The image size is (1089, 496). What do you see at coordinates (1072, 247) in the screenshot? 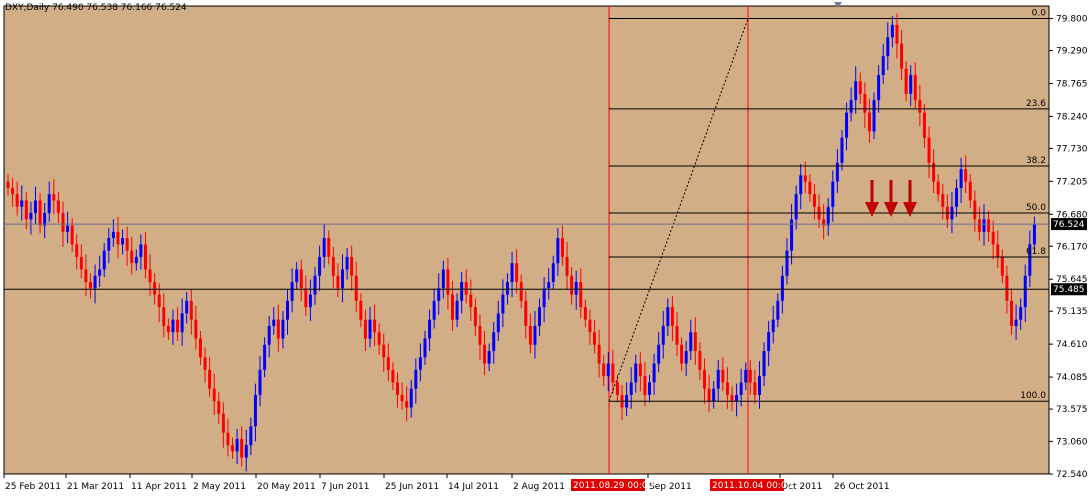
I see `y-tick-label: 76.170` at bounding box center [1072, 247].